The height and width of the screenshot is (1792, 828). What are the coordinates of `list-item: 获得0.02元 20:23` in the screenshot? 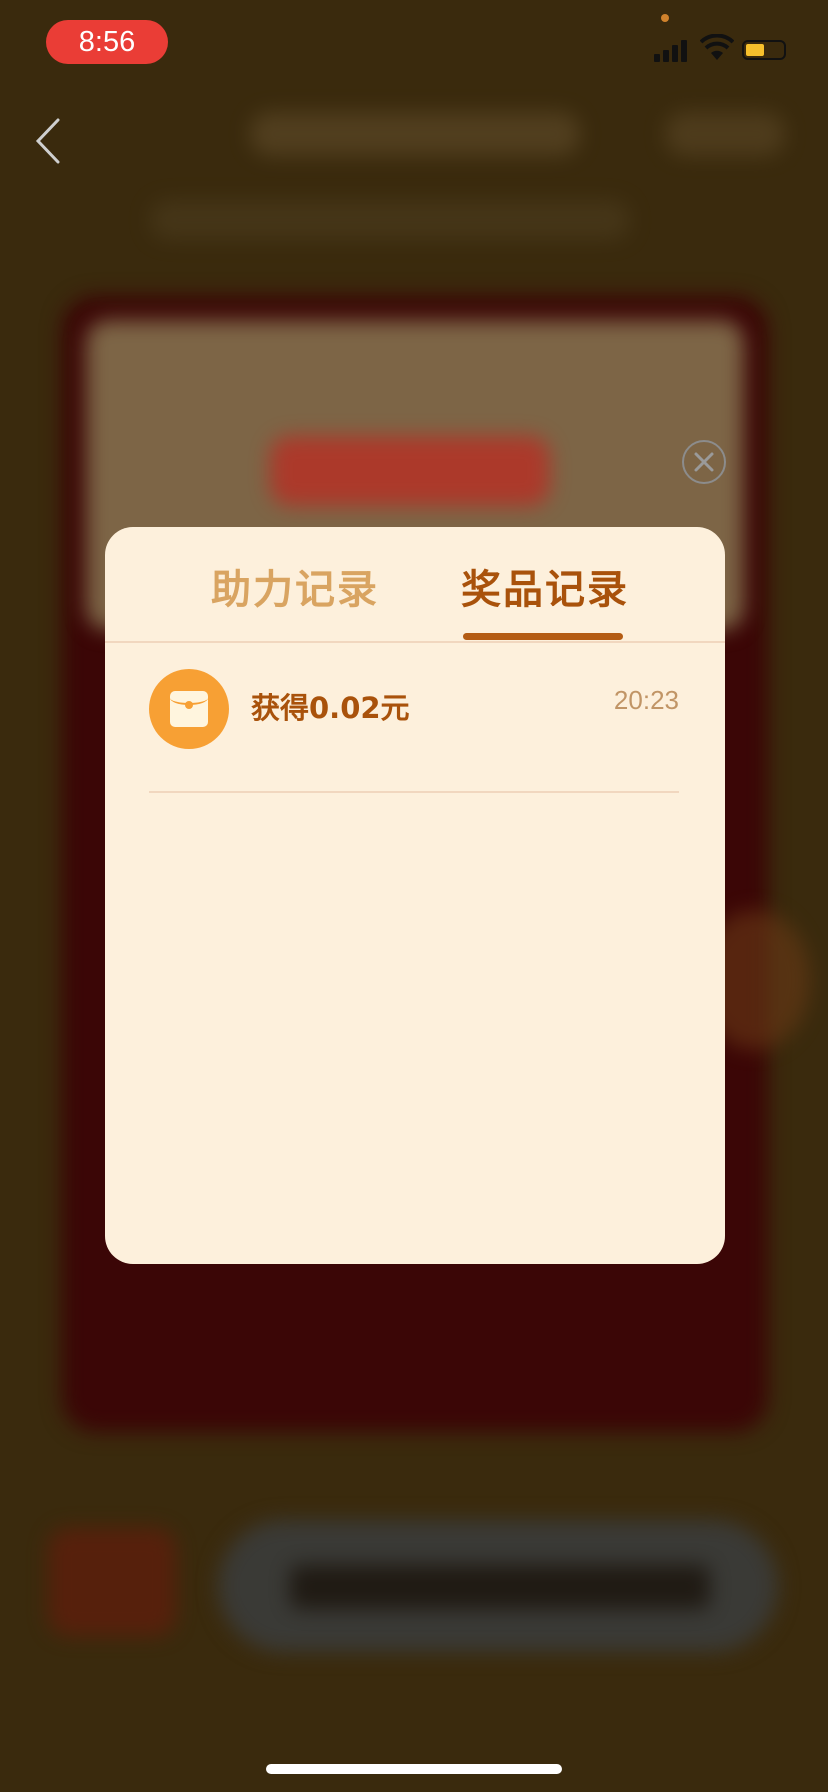 It's located at (414, 718).